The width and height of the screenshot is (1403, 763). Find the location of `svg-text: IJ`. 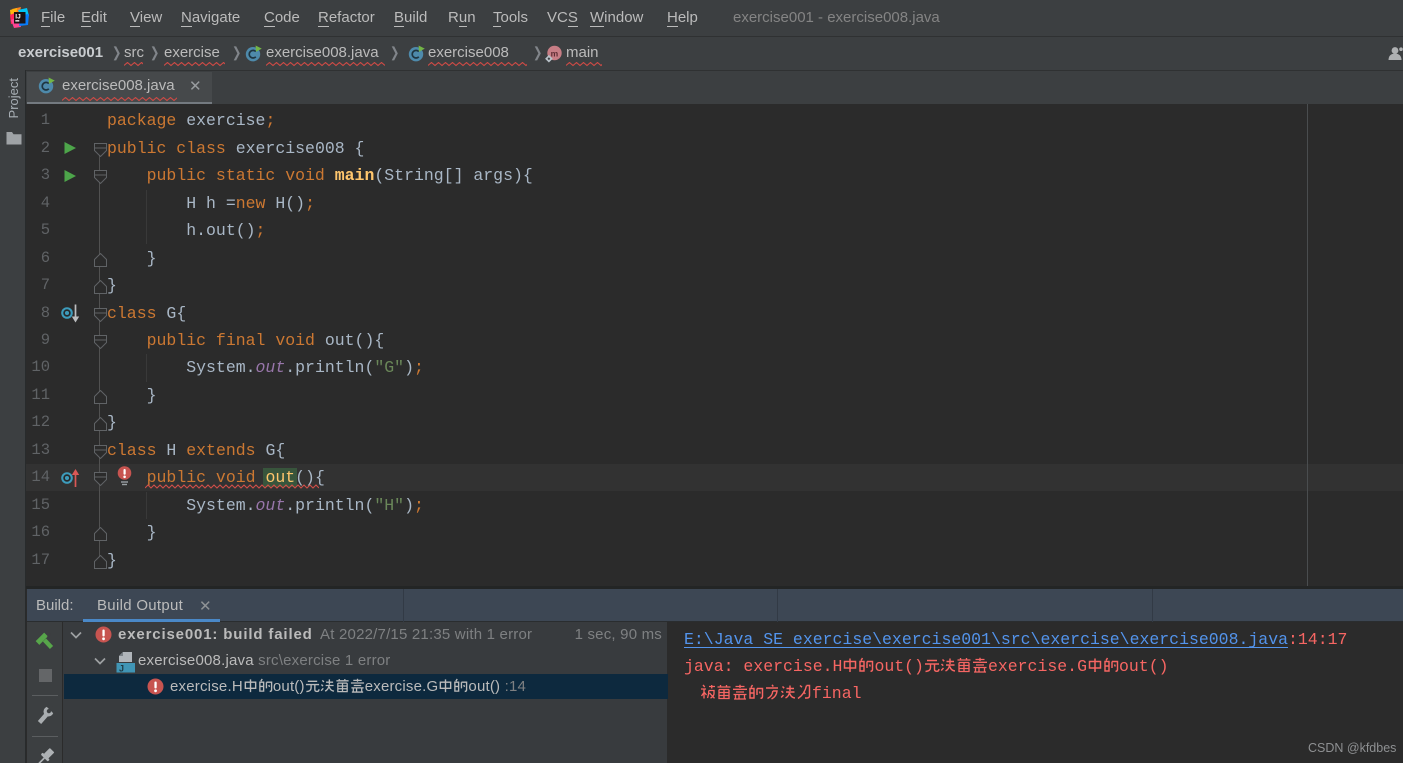

svg-text: IJ is located at coordinates (18, 16).